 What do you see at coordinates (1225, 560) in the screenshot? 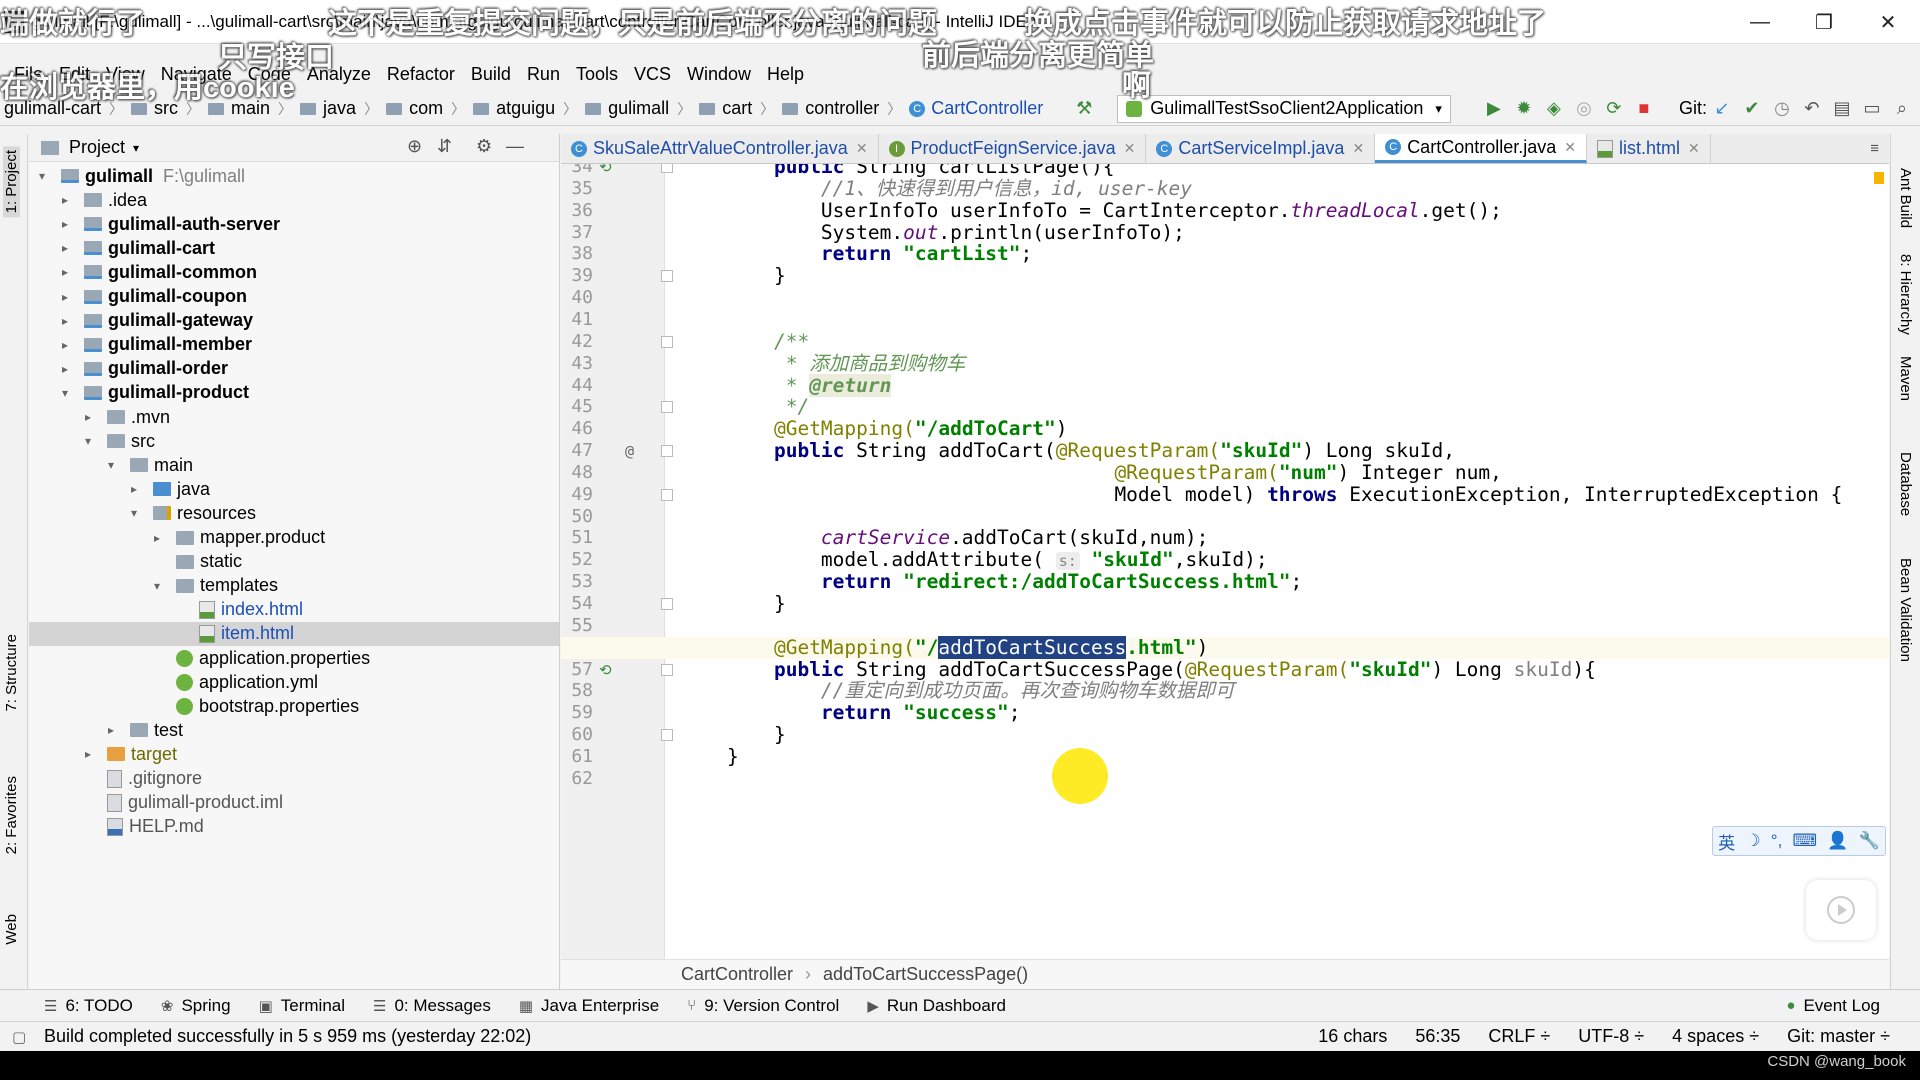
I see `code-line: model.addAttribute( s: "skuId",skuId);` at bounding box center [1225, 560].